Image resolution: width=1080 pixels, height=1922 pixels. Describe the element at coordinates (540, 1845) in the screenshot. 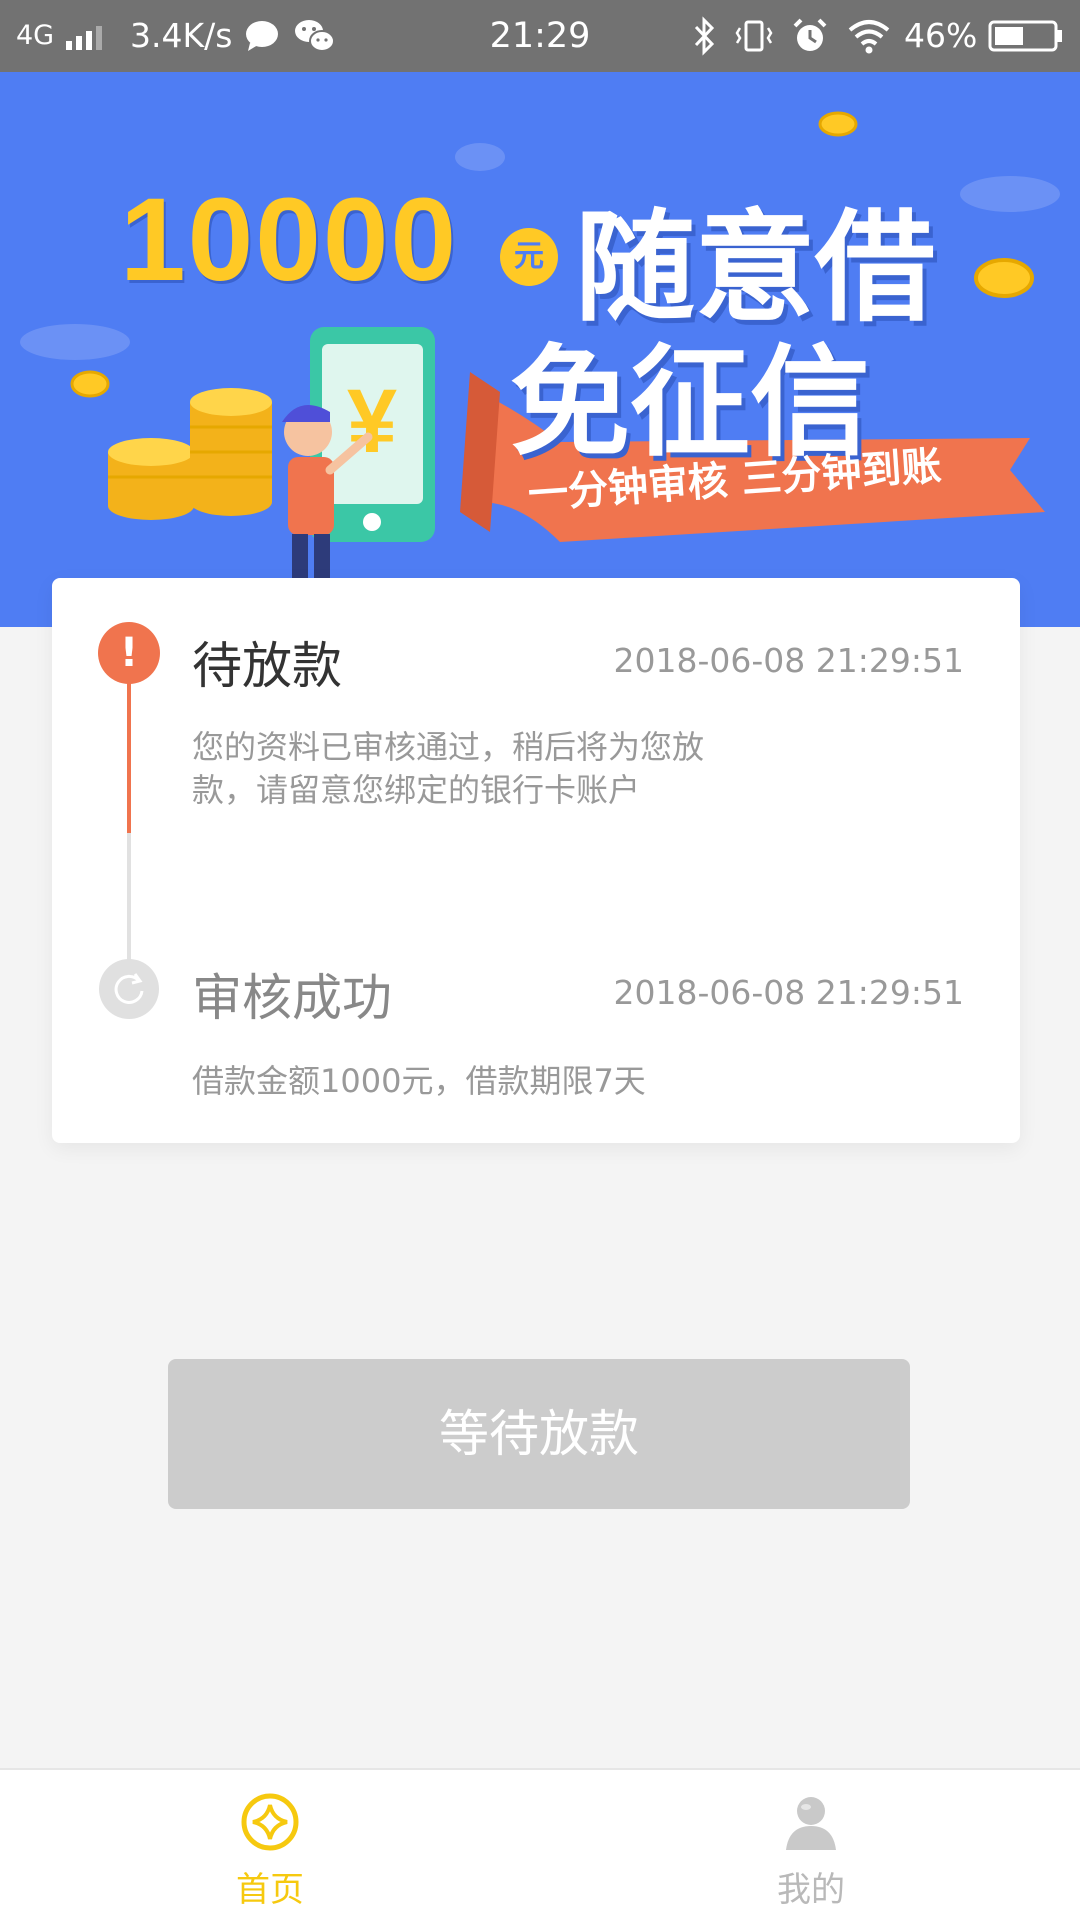

I see `tab-bar: 首页 我的` at that location.